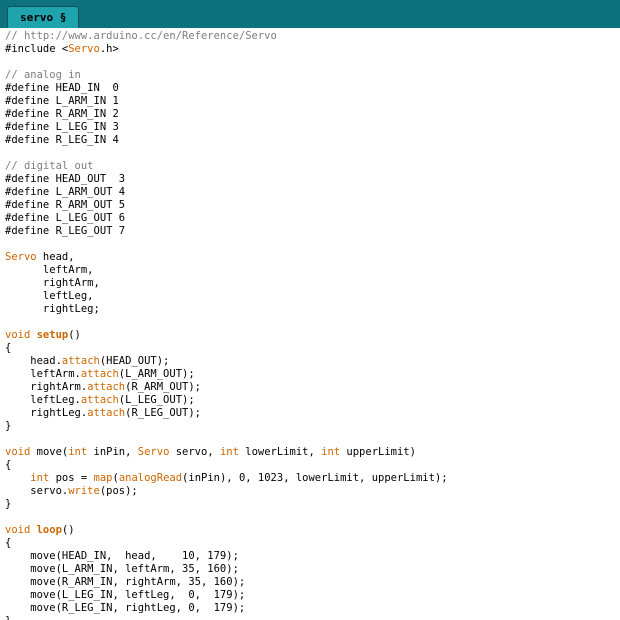  Describe the element at coordinates (62, 101) in the screenshot. I see `code-token-plain: #define L_ARM_IN 1` at that location.